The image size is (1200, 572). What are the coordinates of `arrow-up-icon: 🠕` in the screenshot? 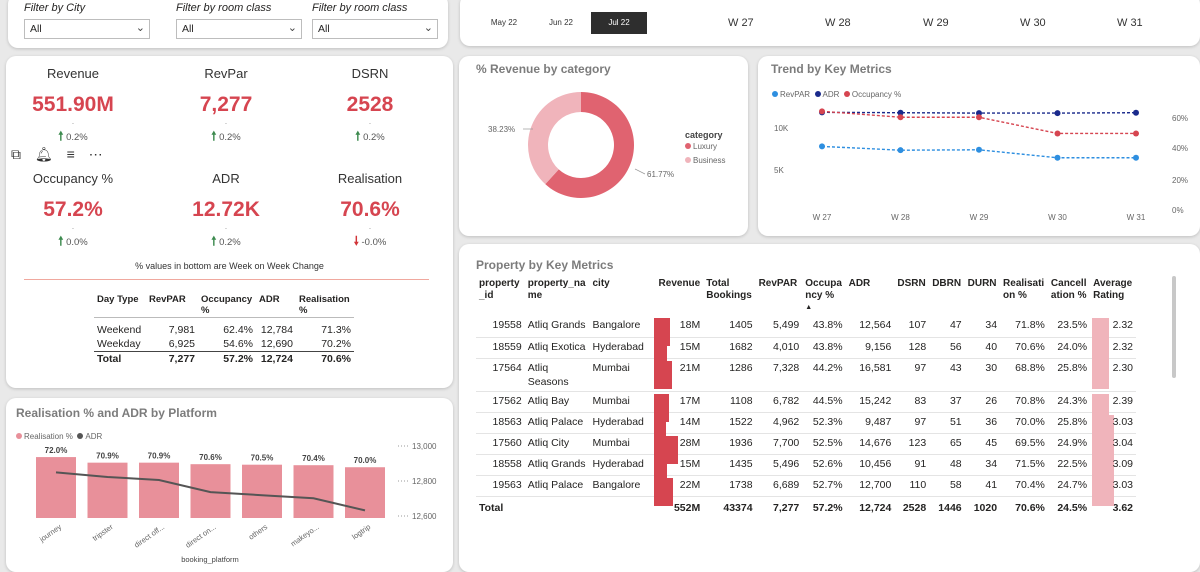 It's located at (358, 136).